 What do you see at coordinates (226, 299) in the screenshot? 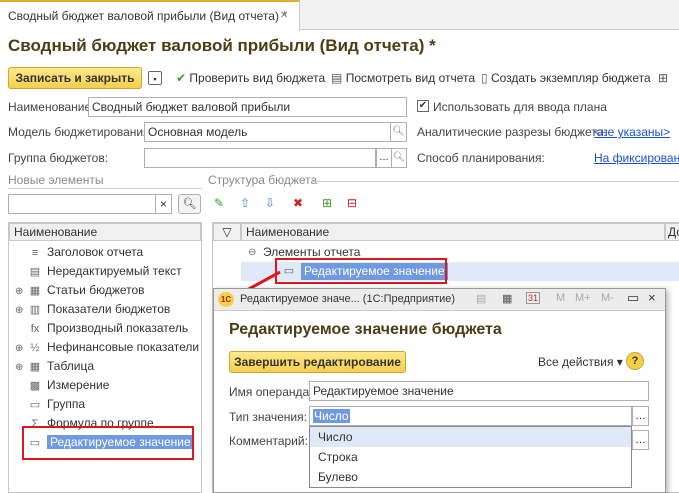
I see `app-logo-icon: 1С` at bounding box center [226, 299].